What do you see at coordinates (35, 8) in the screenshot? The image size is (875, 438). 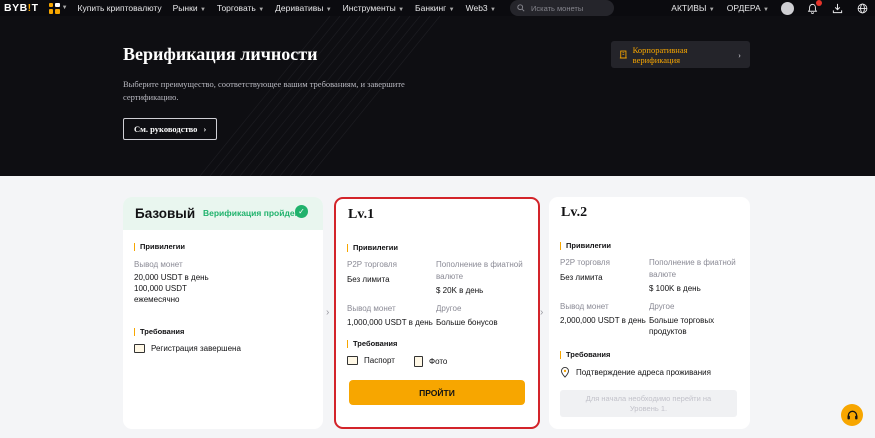 I see `logo-end: T` at bounding box center [35, 8].